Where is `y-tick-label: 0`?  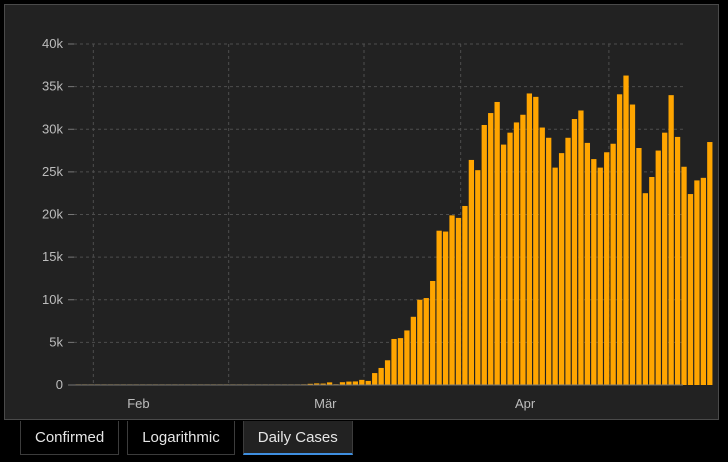
y-tick-label: 0 is located at coordinates (59, 384).